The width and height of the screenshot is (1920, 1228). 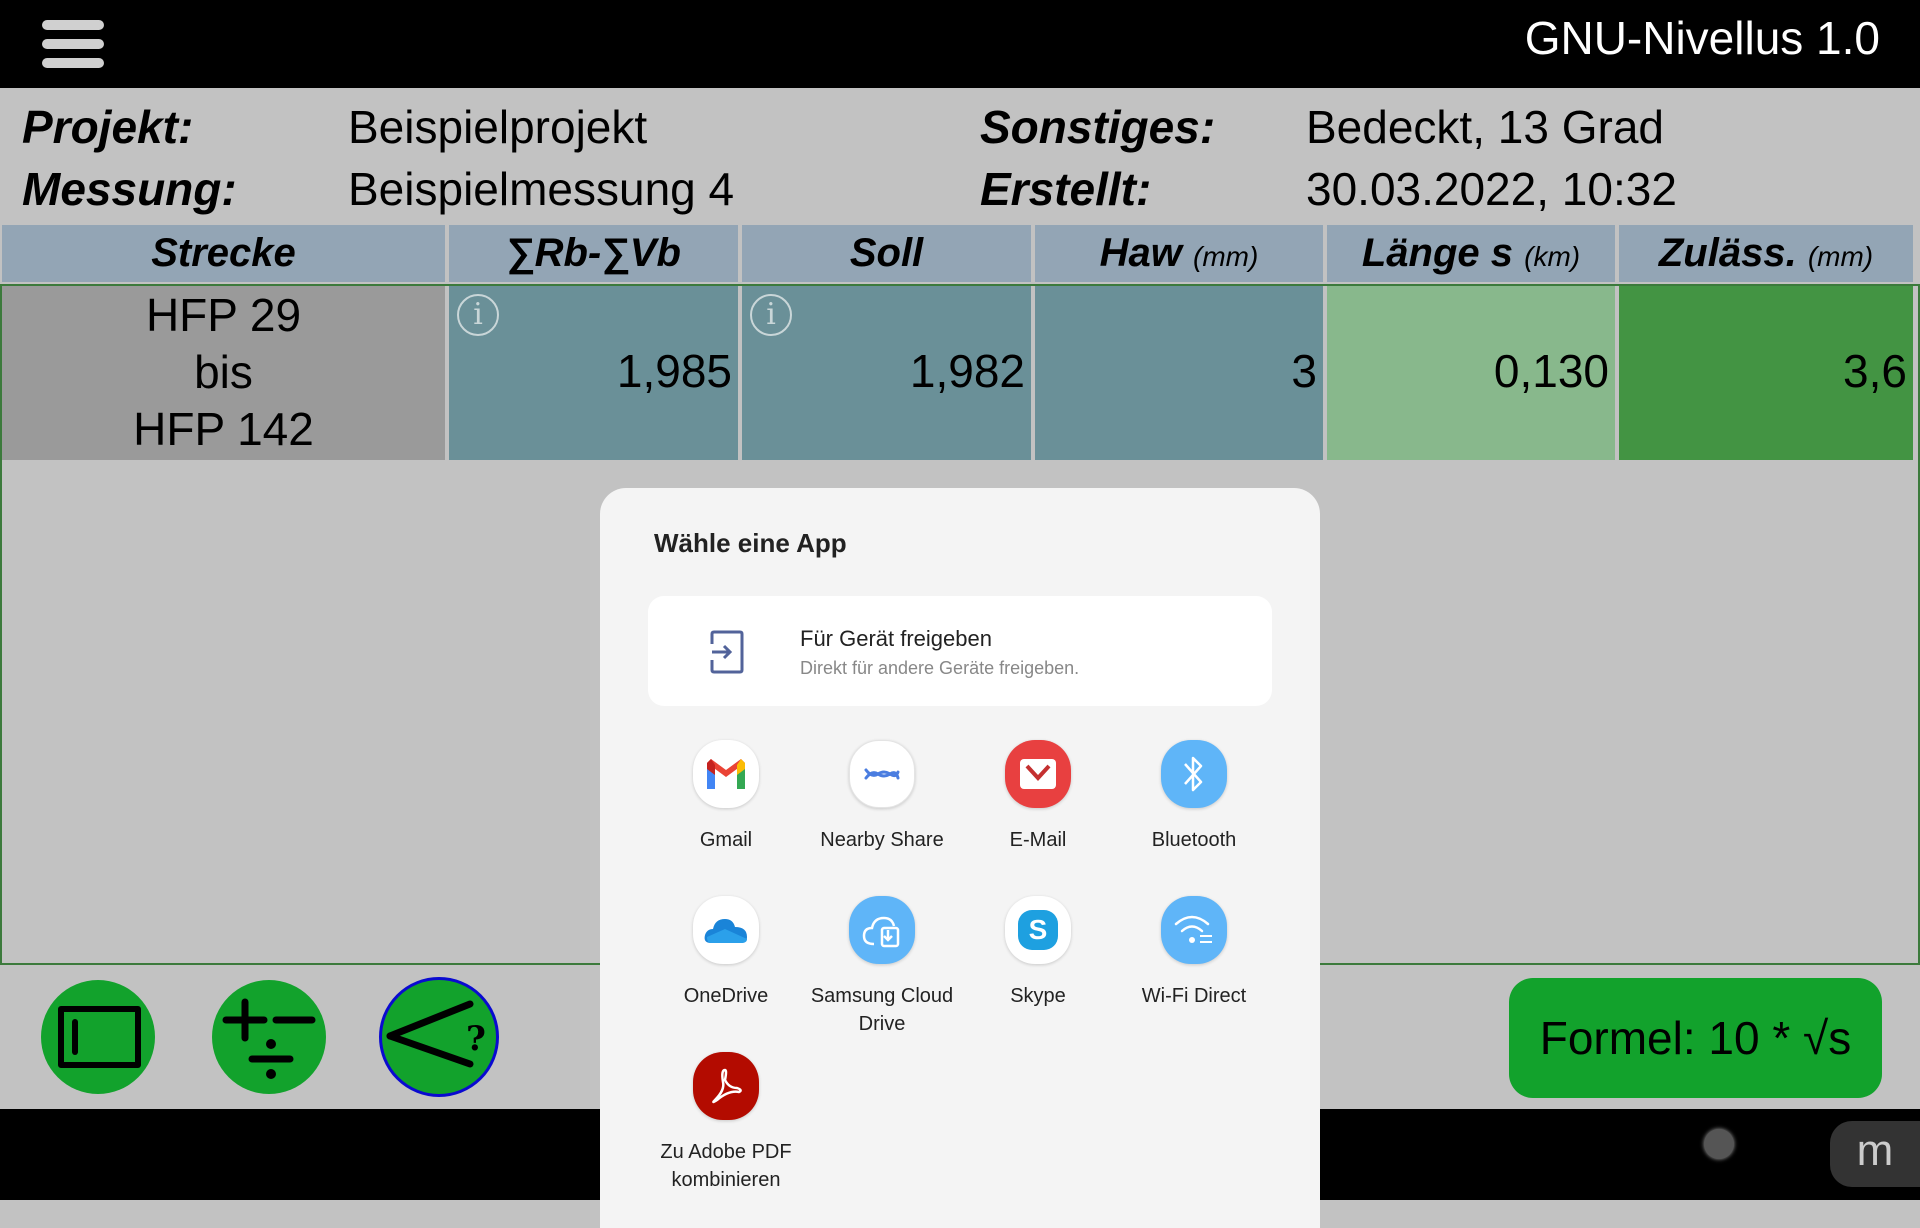 I want to click on zulaess-value: 3,6, so click(x=1875, y=371).